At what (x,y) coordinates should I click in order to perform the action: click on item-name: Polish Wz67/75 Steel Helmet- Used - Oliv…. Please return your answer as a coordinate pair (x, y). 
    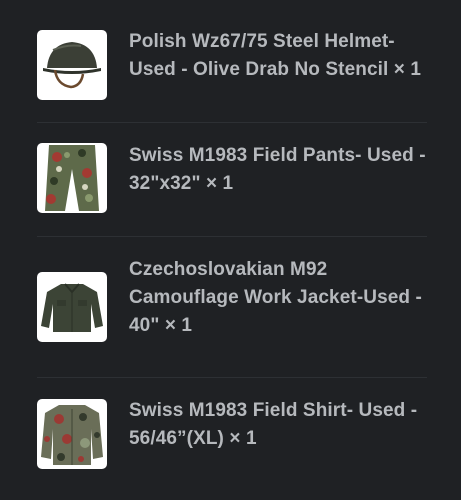
    Looking at the image, I should click on (262, 55).